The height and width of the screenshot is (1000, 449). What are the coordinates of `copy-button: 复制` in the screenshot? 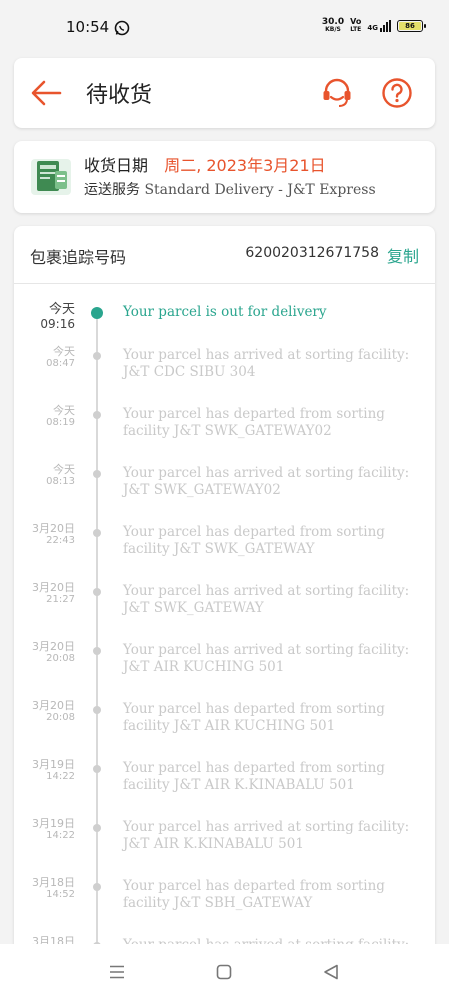 It's located at (403, 255).